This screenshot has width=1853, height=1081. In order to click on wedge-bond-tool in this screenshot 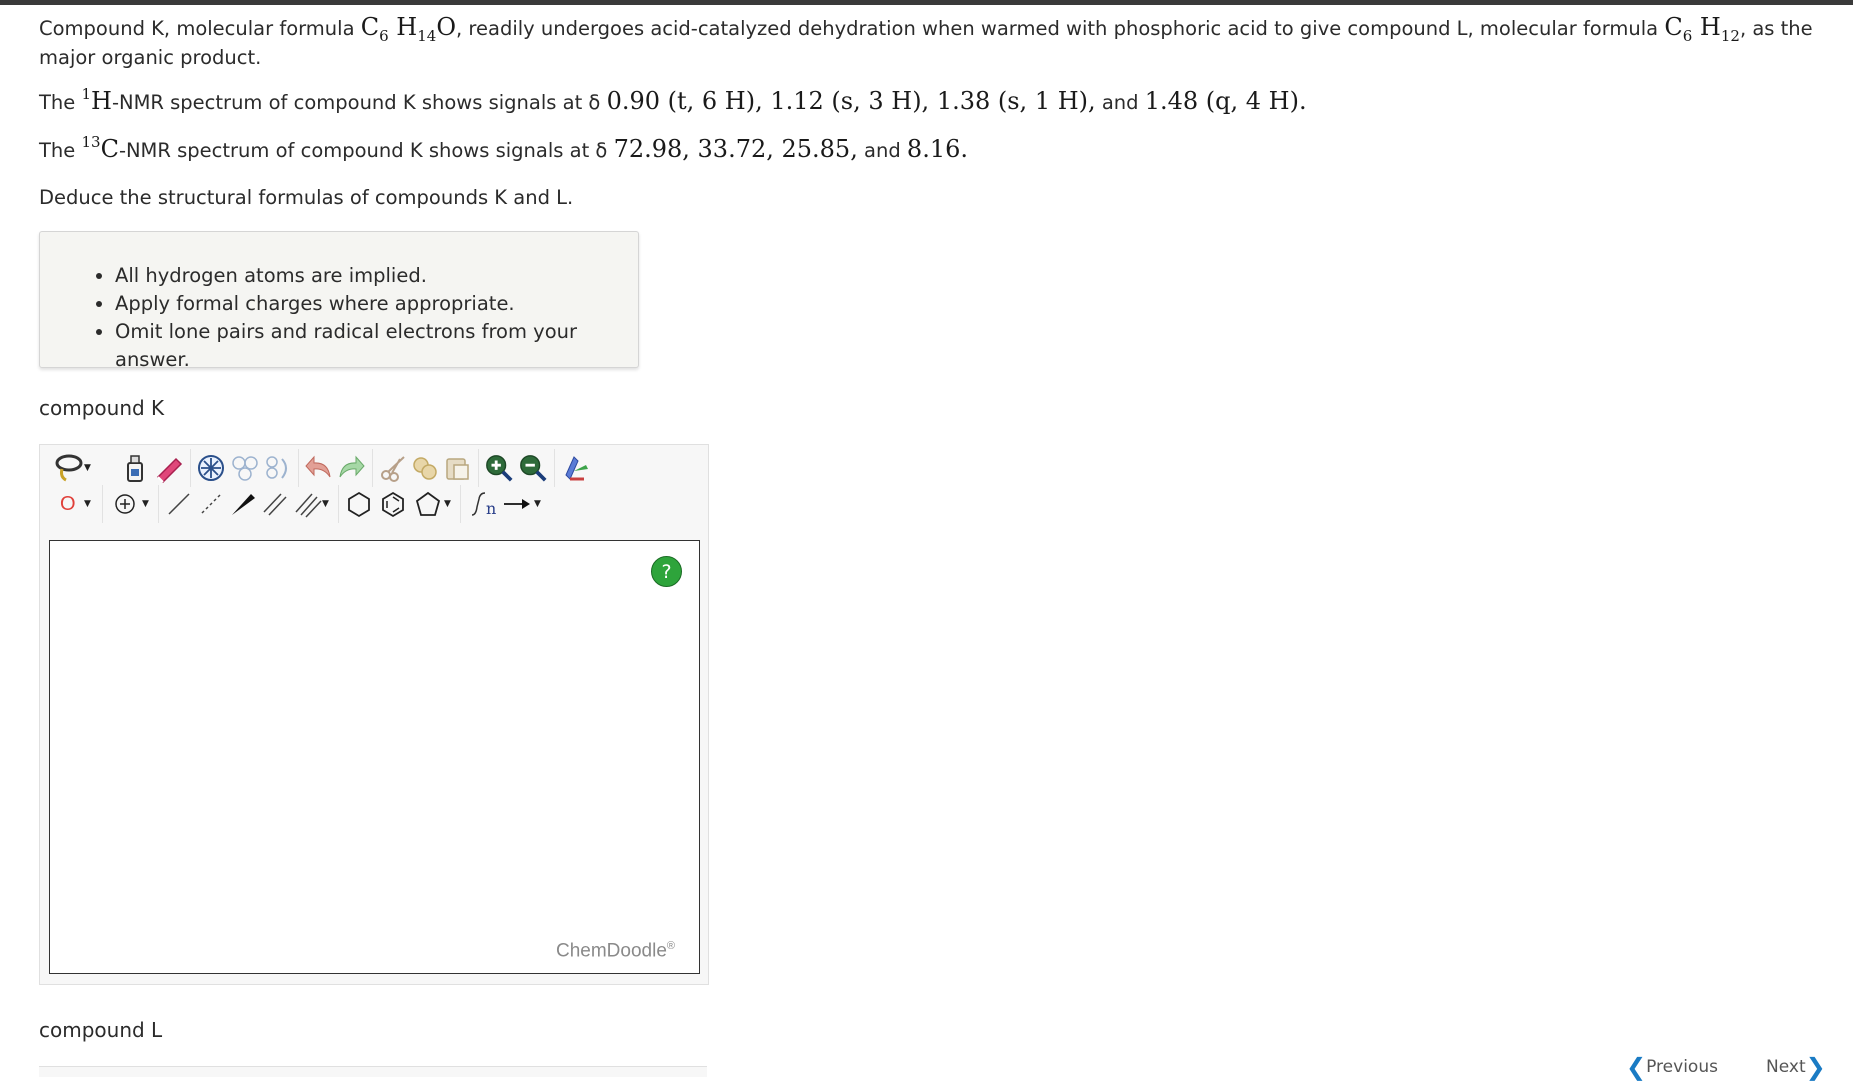, I will do `click(243, 504)`.